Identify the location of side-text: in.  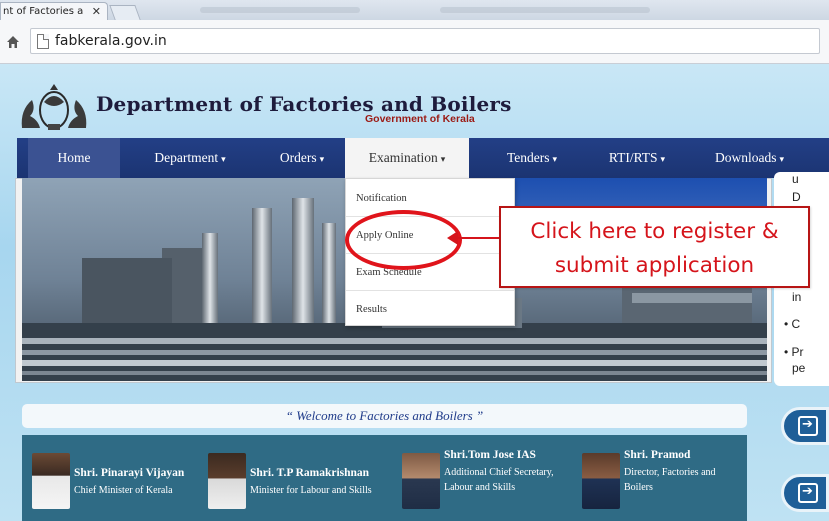
(797, 297).